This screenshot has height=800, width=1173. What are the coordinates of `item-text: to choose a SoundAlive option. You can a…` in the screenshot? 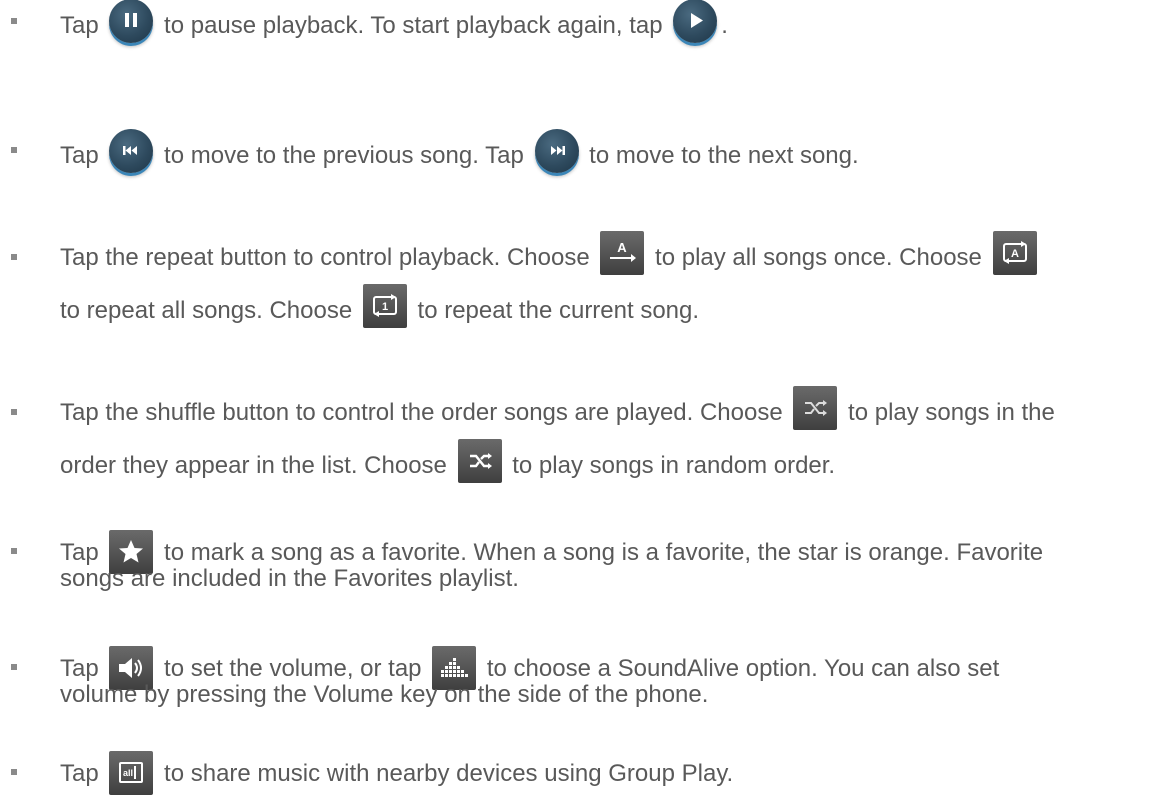 It's located at (743, 668).